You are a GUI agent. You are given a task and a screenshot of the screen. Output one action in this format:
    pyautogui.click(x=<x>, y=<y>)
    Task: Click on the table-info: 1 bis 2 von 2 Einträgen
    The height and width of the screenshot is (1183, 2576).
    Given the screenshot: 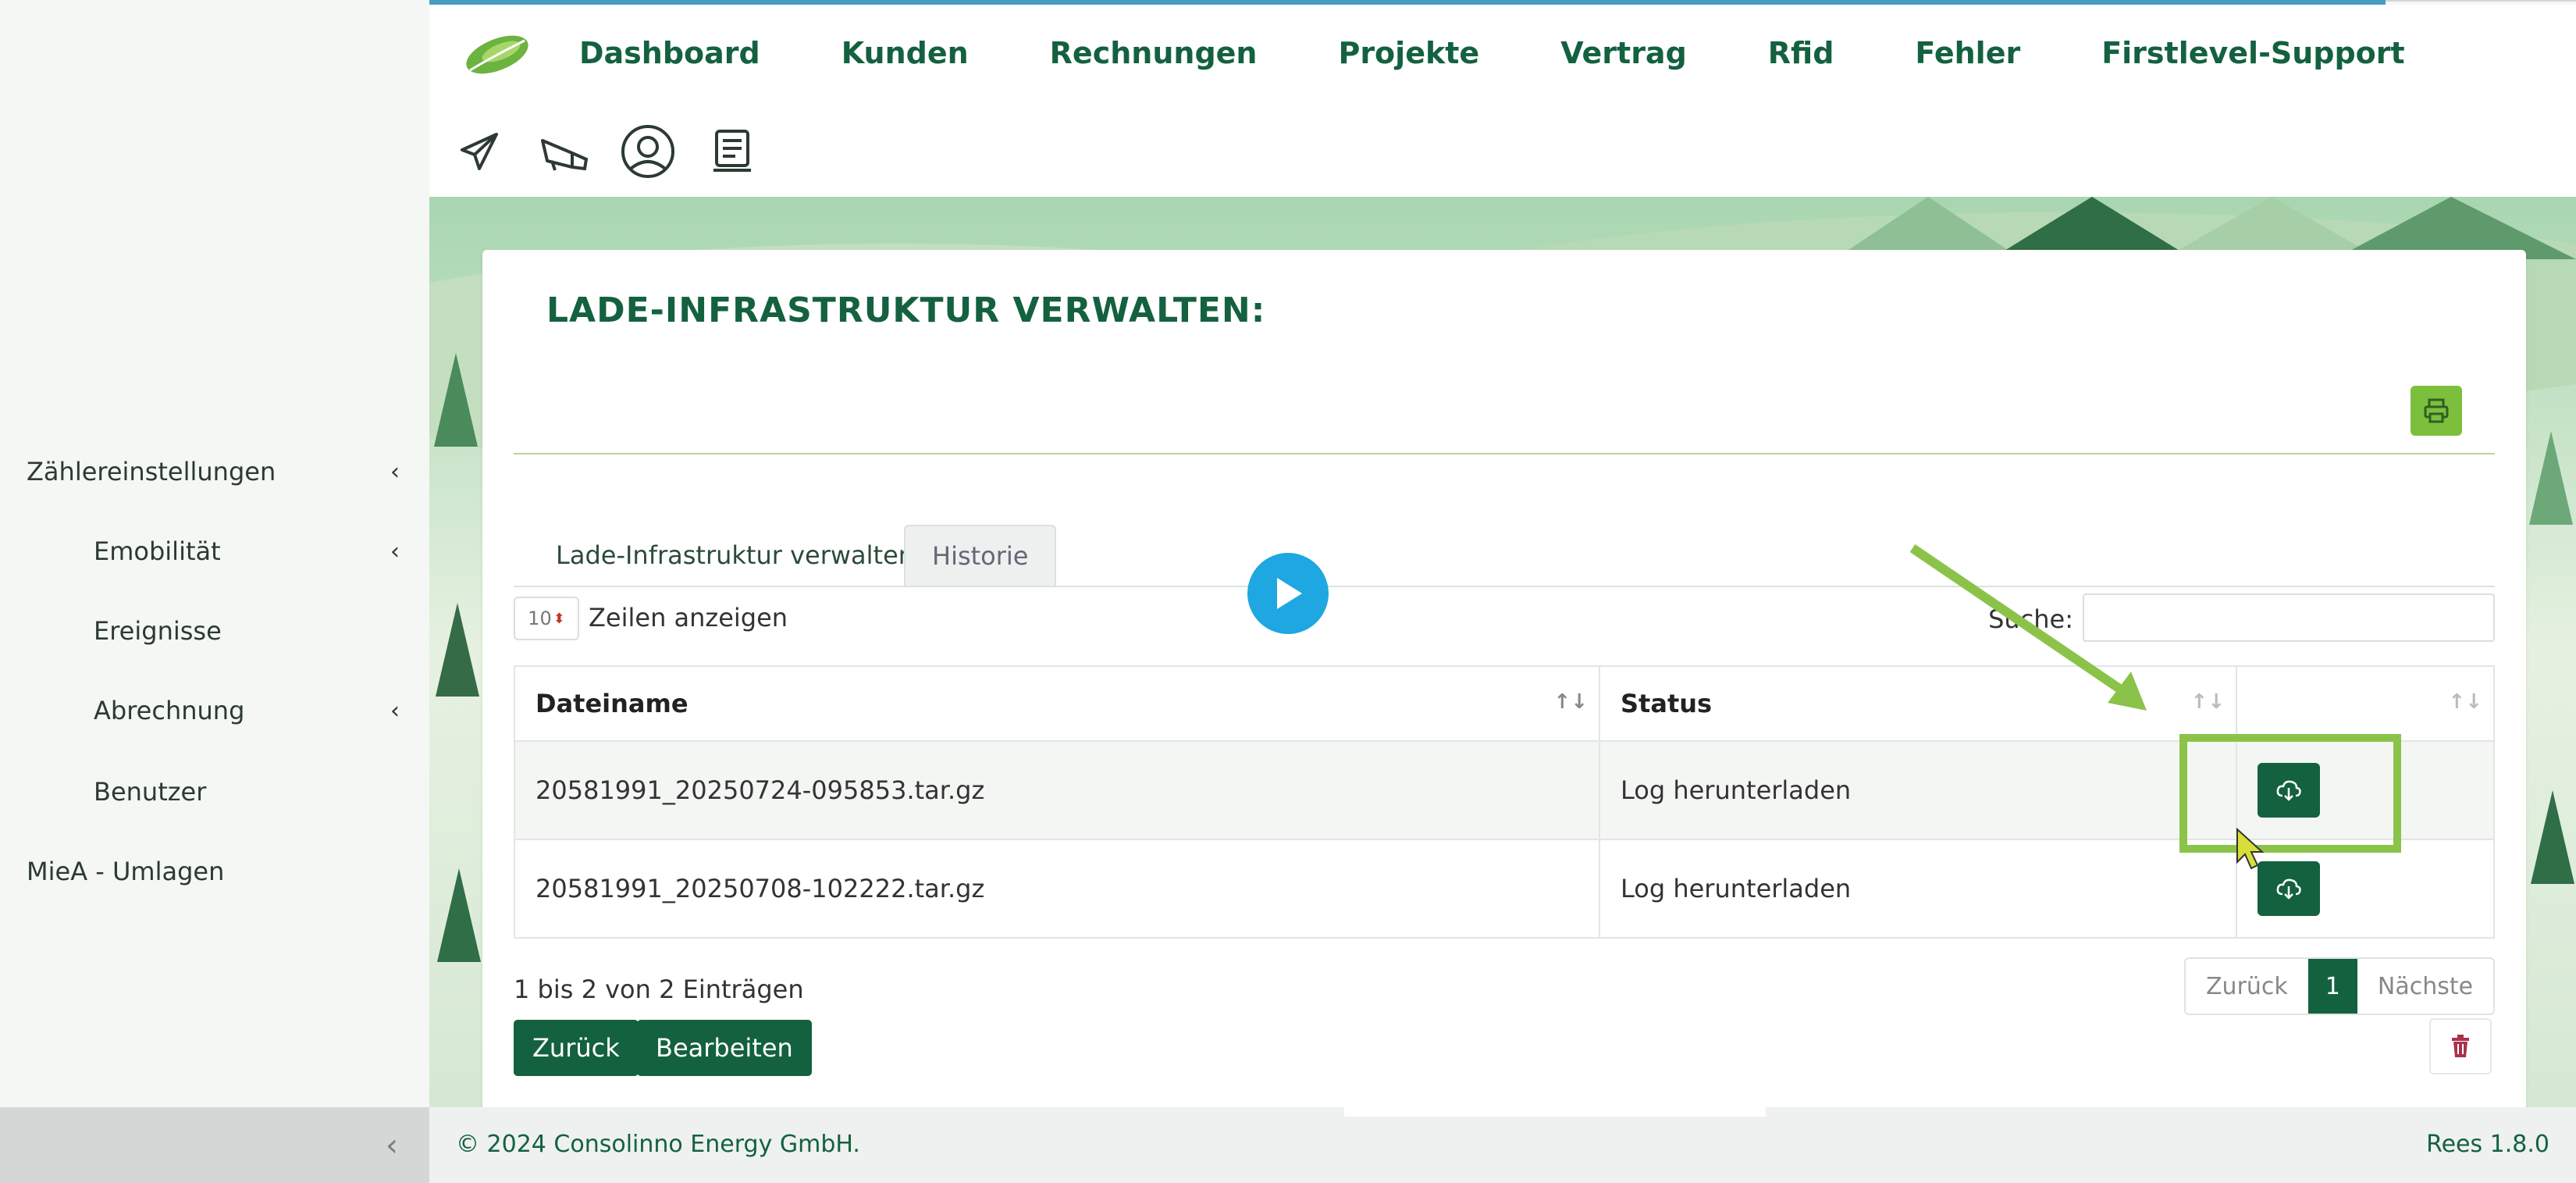 What is the action you would take?
    pyautogui.click(x=659, y=989)
    